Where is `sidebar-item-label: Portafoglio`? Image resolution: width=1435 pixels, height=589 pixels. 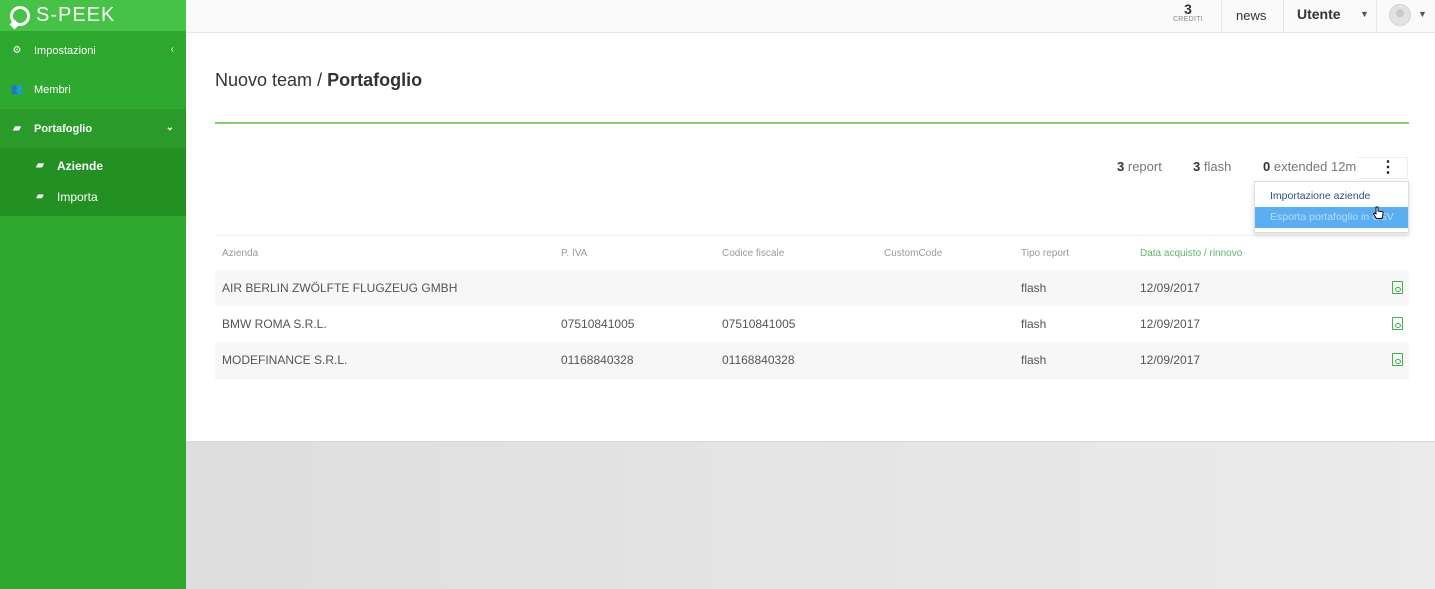
sidebar-item-label: Portafoglio is located at coordinates (63, 128).